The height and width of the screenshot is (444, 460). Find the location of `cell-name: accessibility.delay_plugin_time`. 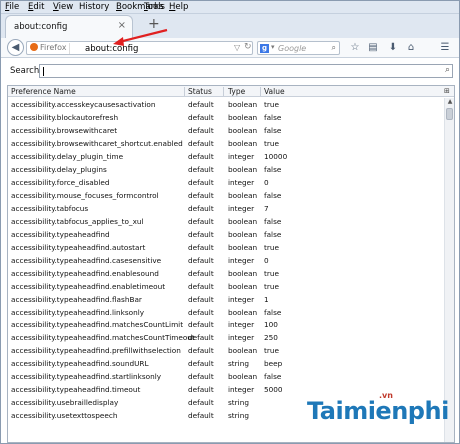

cell-name: accessibility.delay_plugin_time is located at coordinates (67, 156).